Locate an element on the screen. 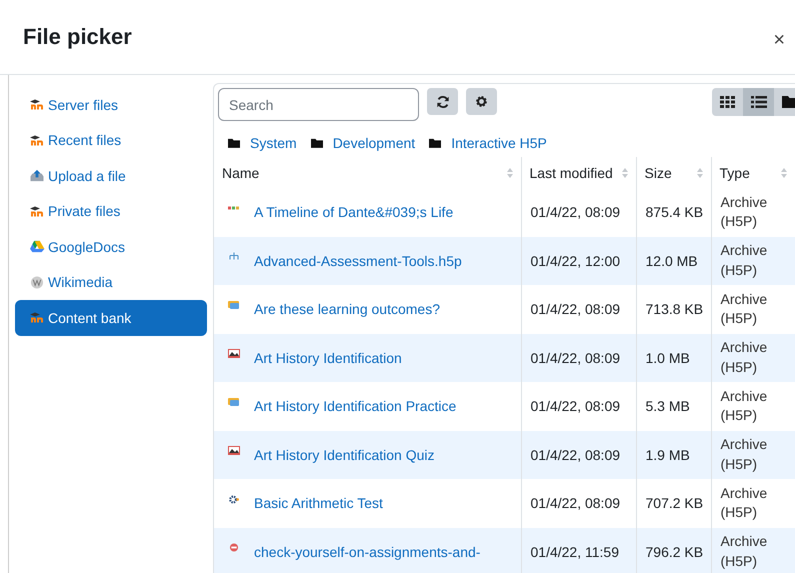 This screenshot has width=795, height=573. sidebar-item: Wikimedia is located at coordinates (111, 282).